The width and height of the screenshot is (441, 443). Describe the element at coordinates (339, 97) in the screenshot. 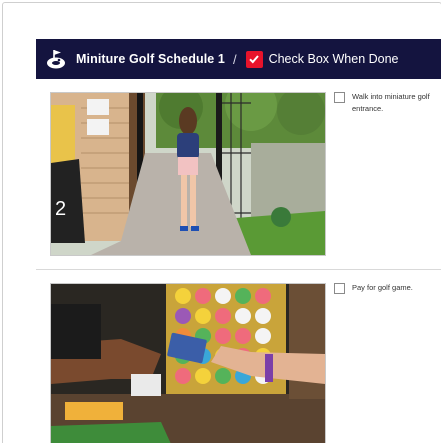

I see `task-1-checkbox` at that location.